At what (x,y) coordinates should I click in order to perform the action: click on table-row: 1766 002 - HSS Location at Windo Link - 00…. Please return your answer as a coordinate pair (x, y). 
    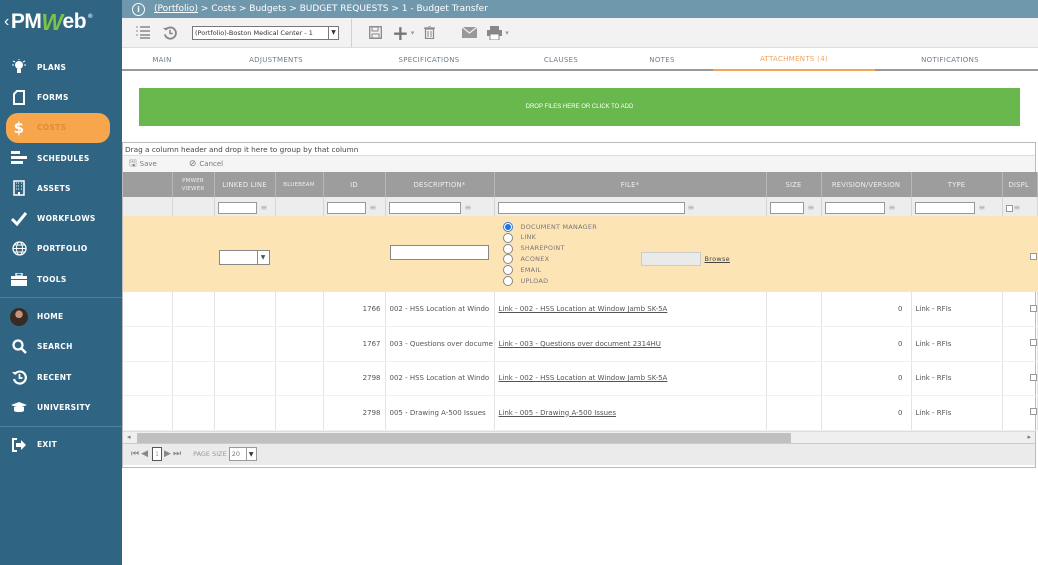
    Looking at the image, I should click on (580, 309).